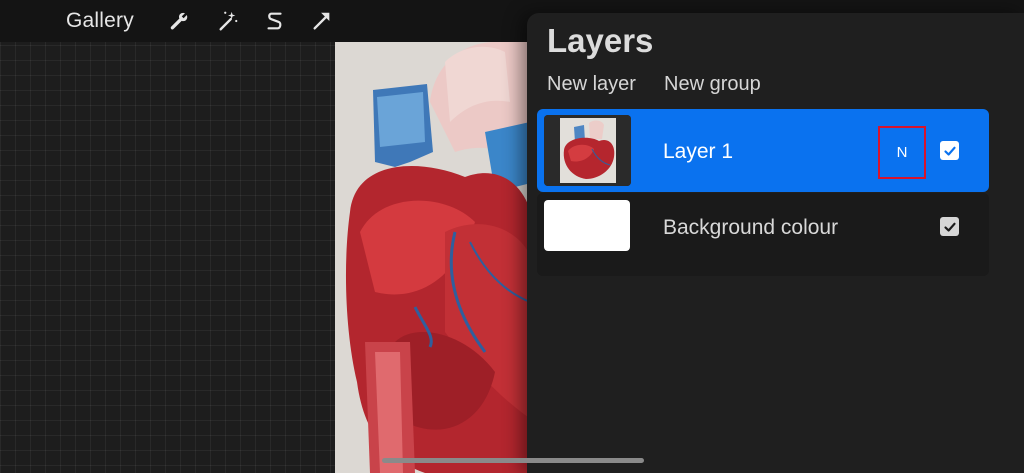 The width and height of the screenshot is (1024, 473). I want to click on layer-name: Background colour, so click(751, 227).